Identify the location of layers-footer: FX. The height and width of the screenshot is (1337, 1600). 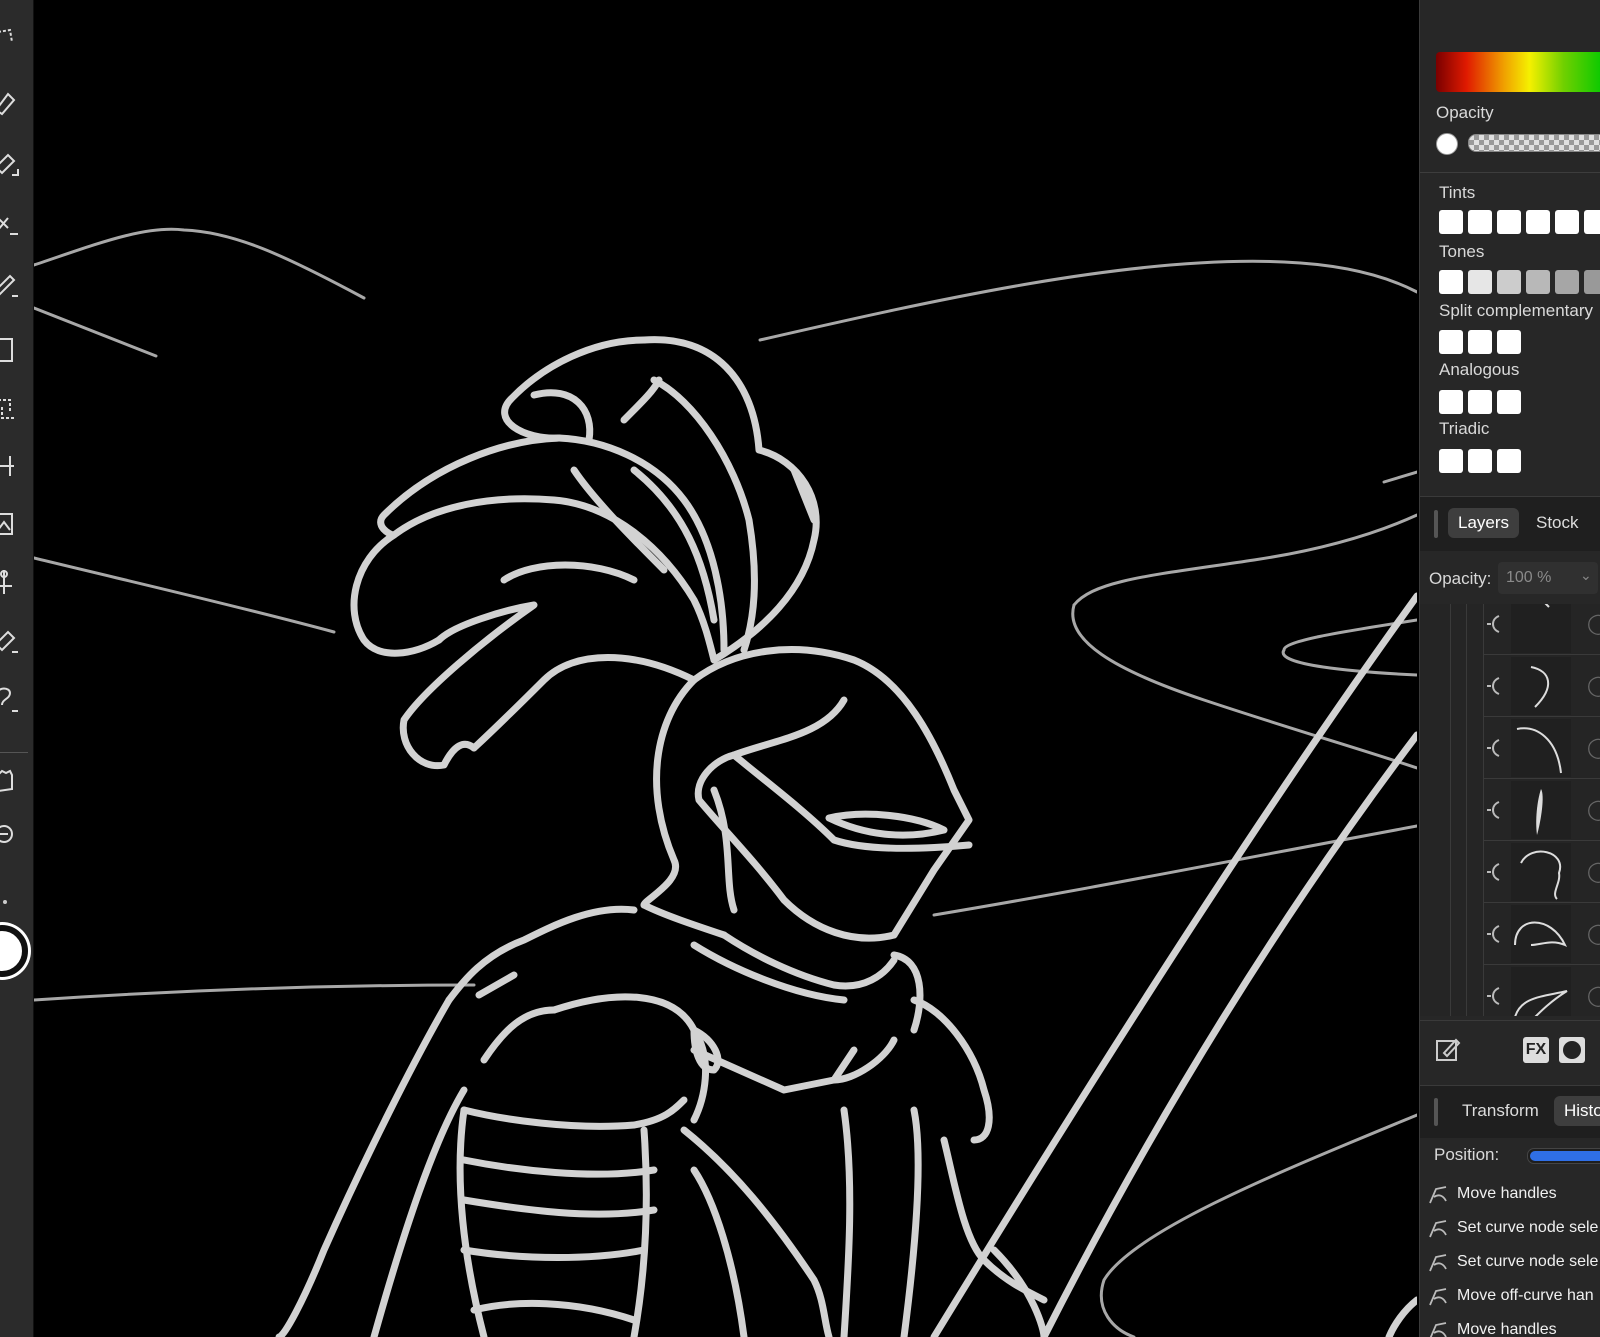
(1510, 1050).